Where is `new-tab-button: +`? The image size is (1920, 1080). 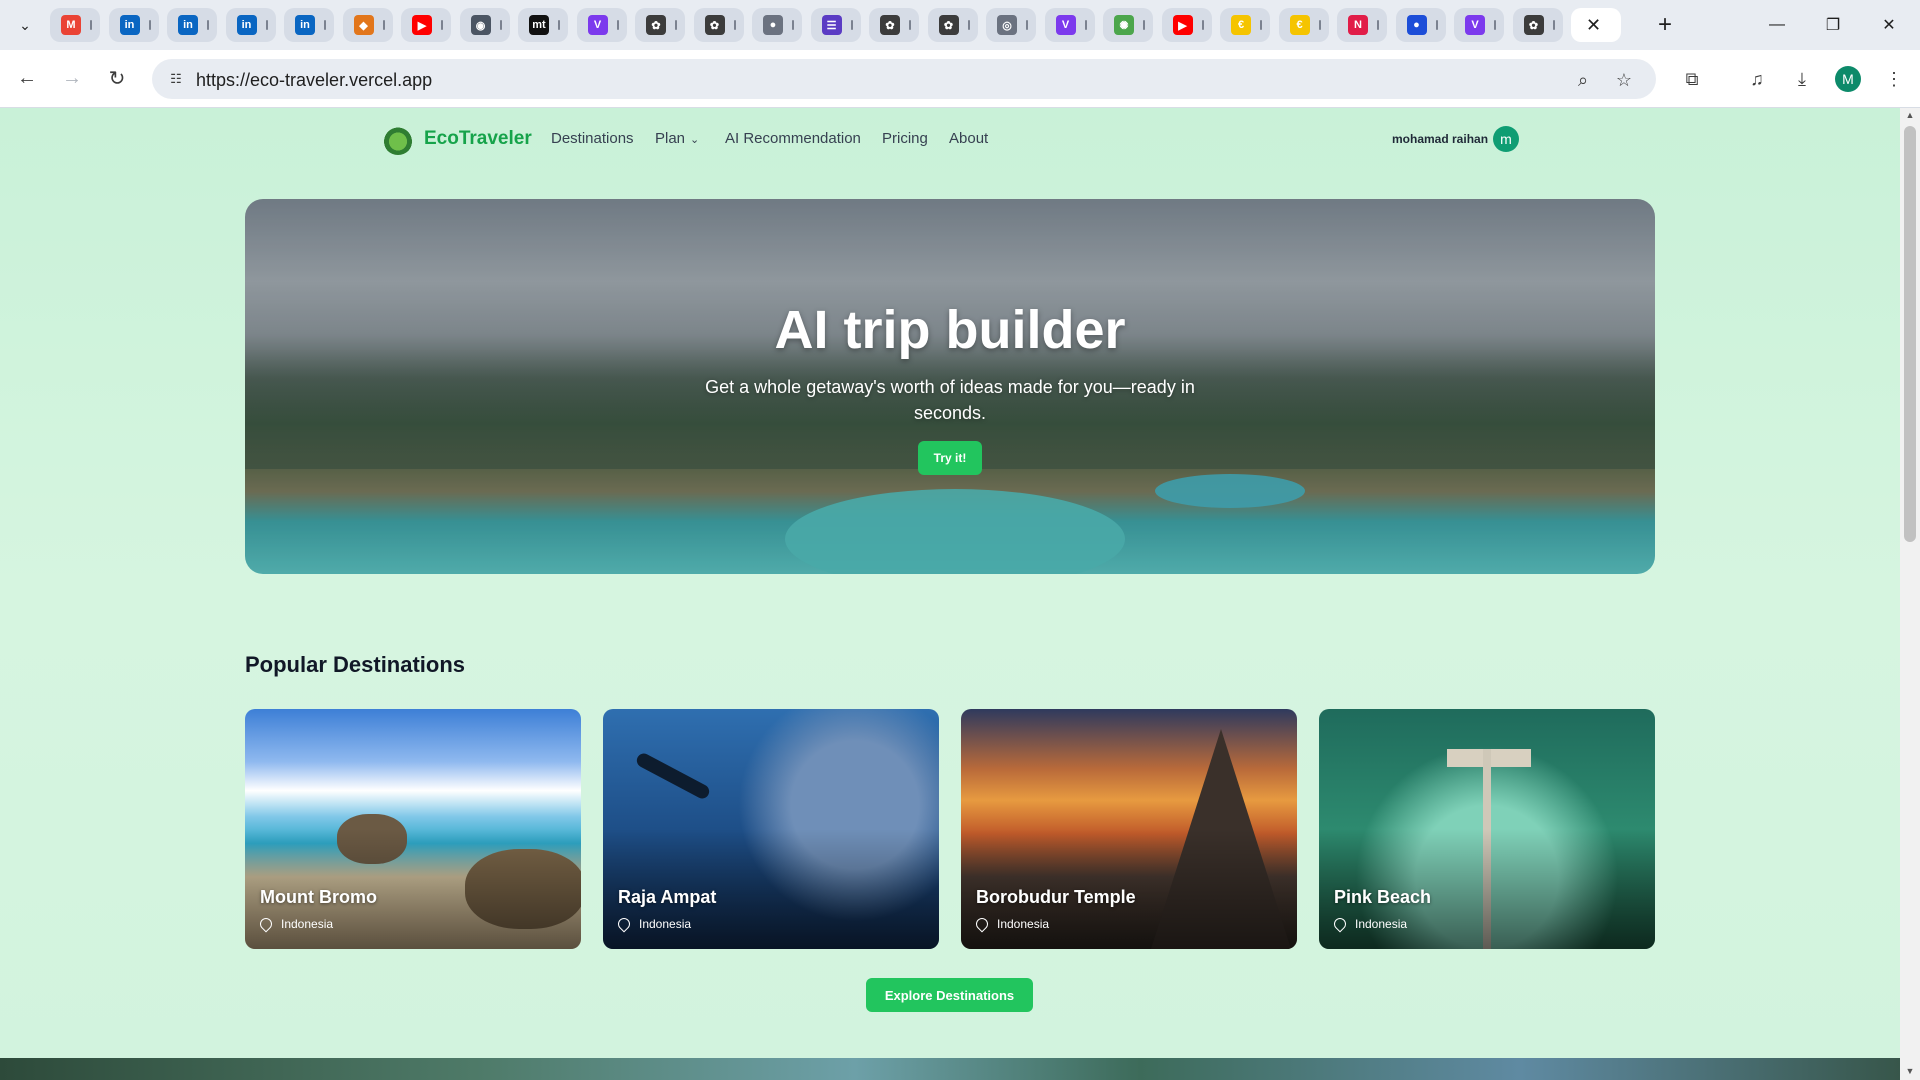
new-tab-button: + is located at coordinates (1665, 25).